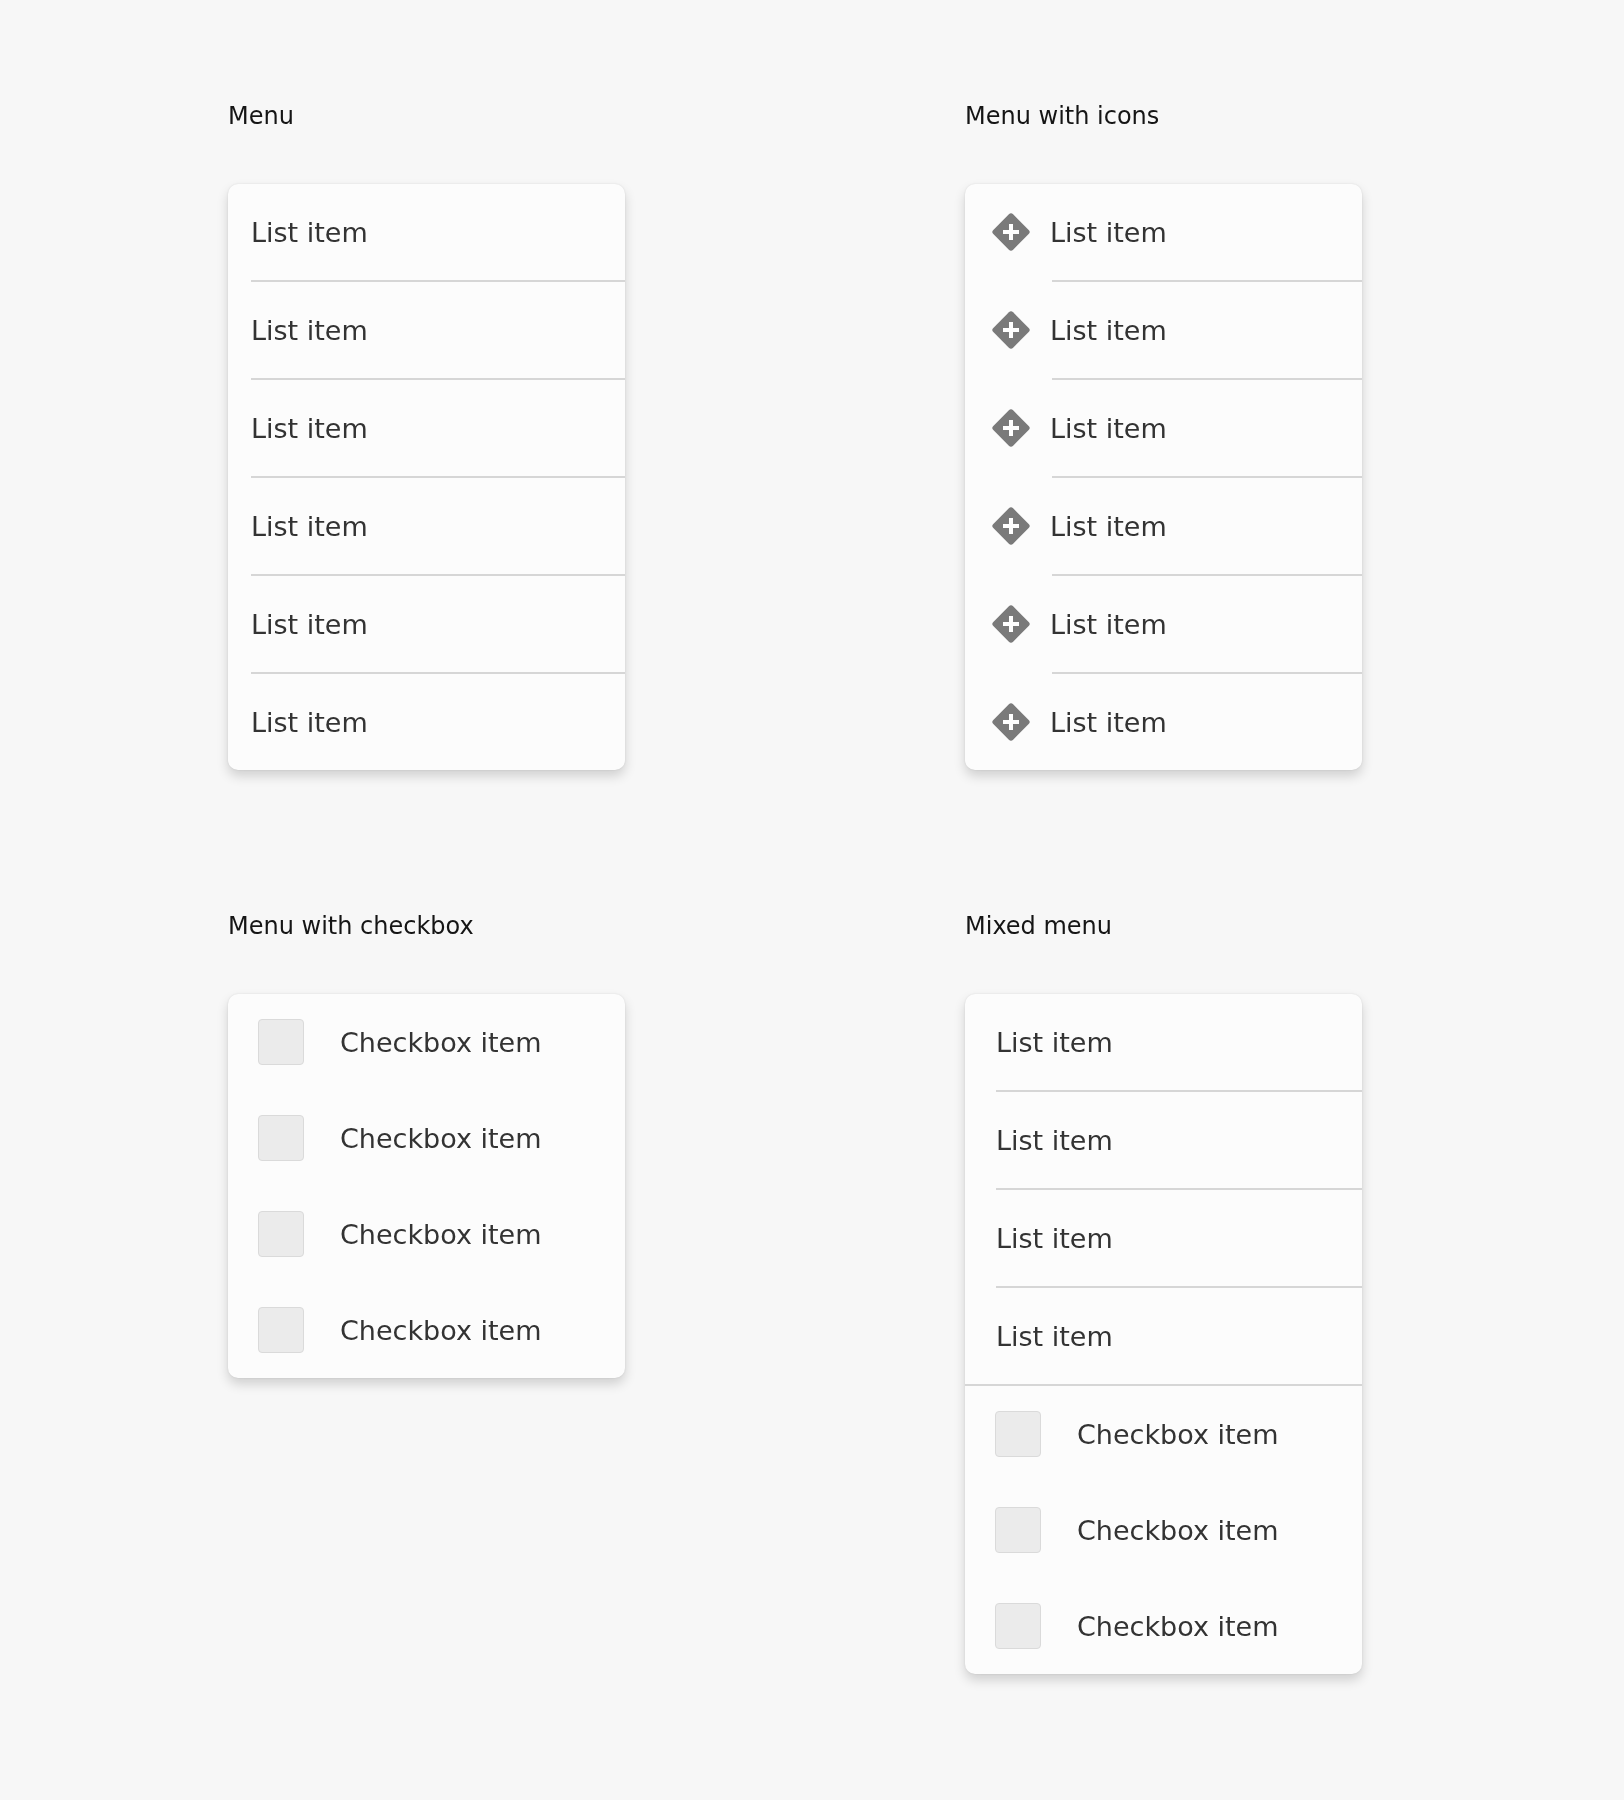 The height and width of the screenshot is (1800, 1624). Describe the element at coordinates (1063, 116) in the screenshot. I see `section-title: Menu with icons` at that location.